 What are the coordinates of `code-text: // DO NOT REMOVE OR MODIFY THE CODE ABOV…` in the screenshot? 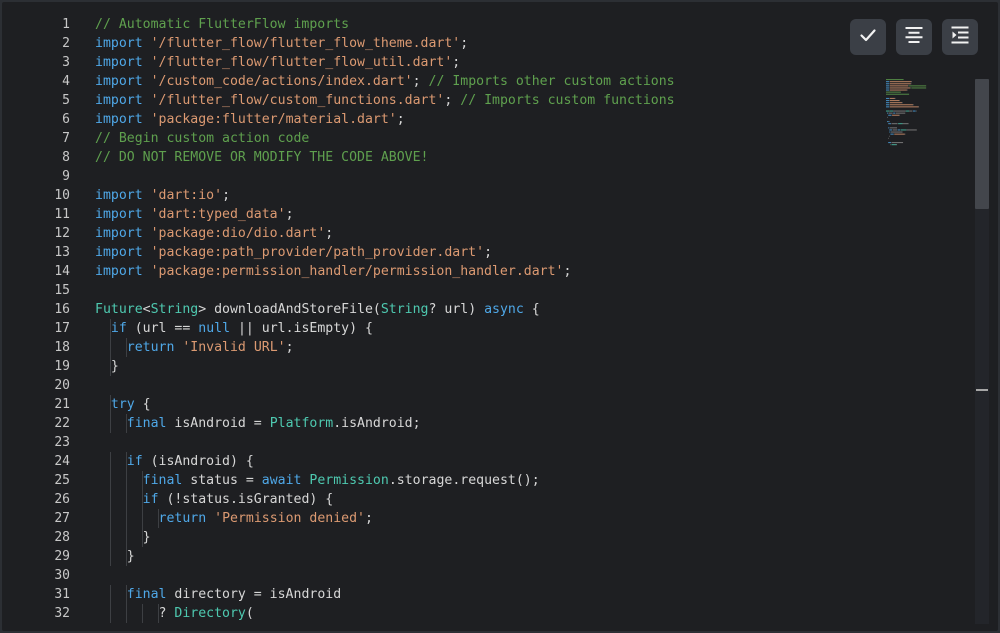 It's located at (261, 157).